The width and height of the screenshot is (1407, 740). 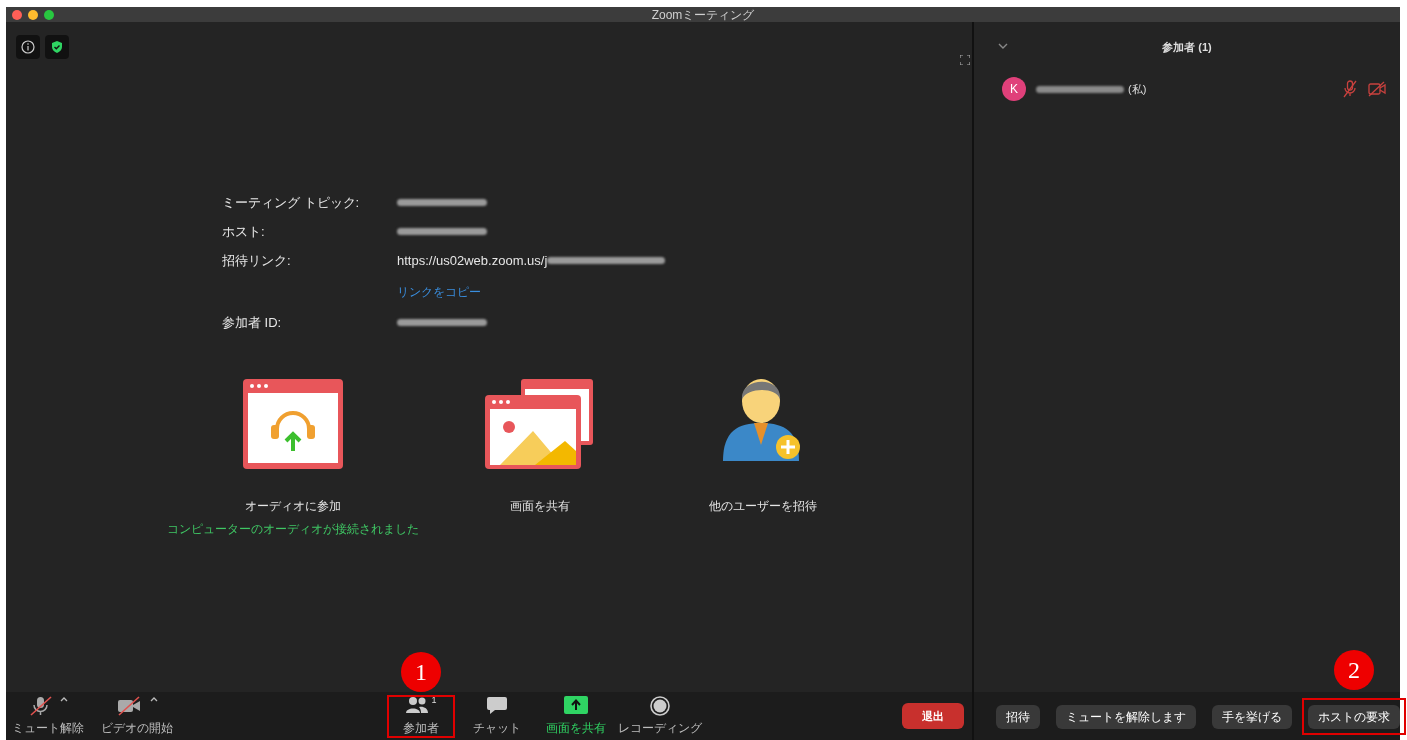 I want to click on close-window-button, so click(x=17, y=14).